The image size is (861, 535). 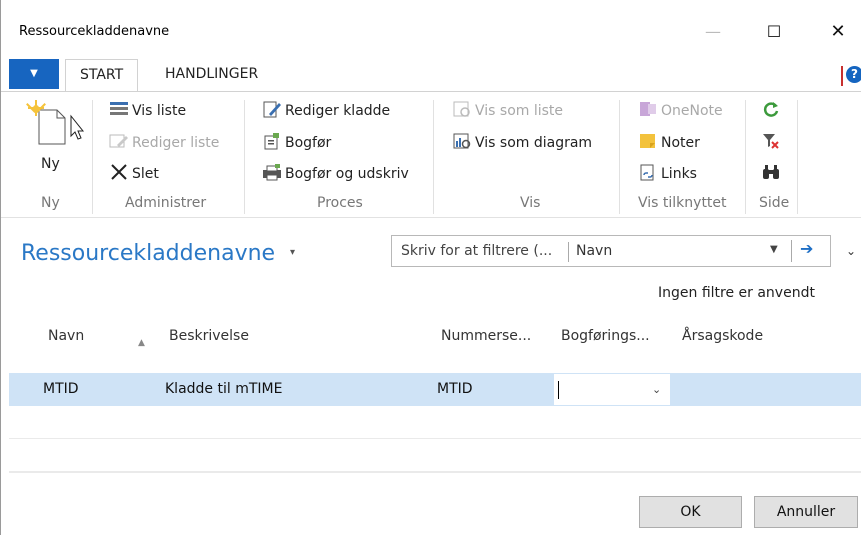 What do you see at coordinates (594, 251) in the screenshot?
I see `filter-field-select: Navn` at bounding box center [594, 251].